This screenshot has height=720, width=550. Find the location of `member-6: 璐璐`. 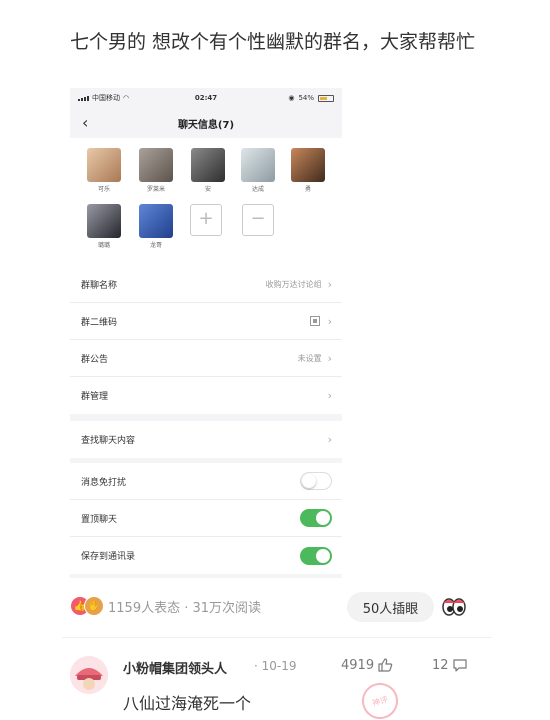

member-6: 璐璐 is located at coordinates (104, 226).